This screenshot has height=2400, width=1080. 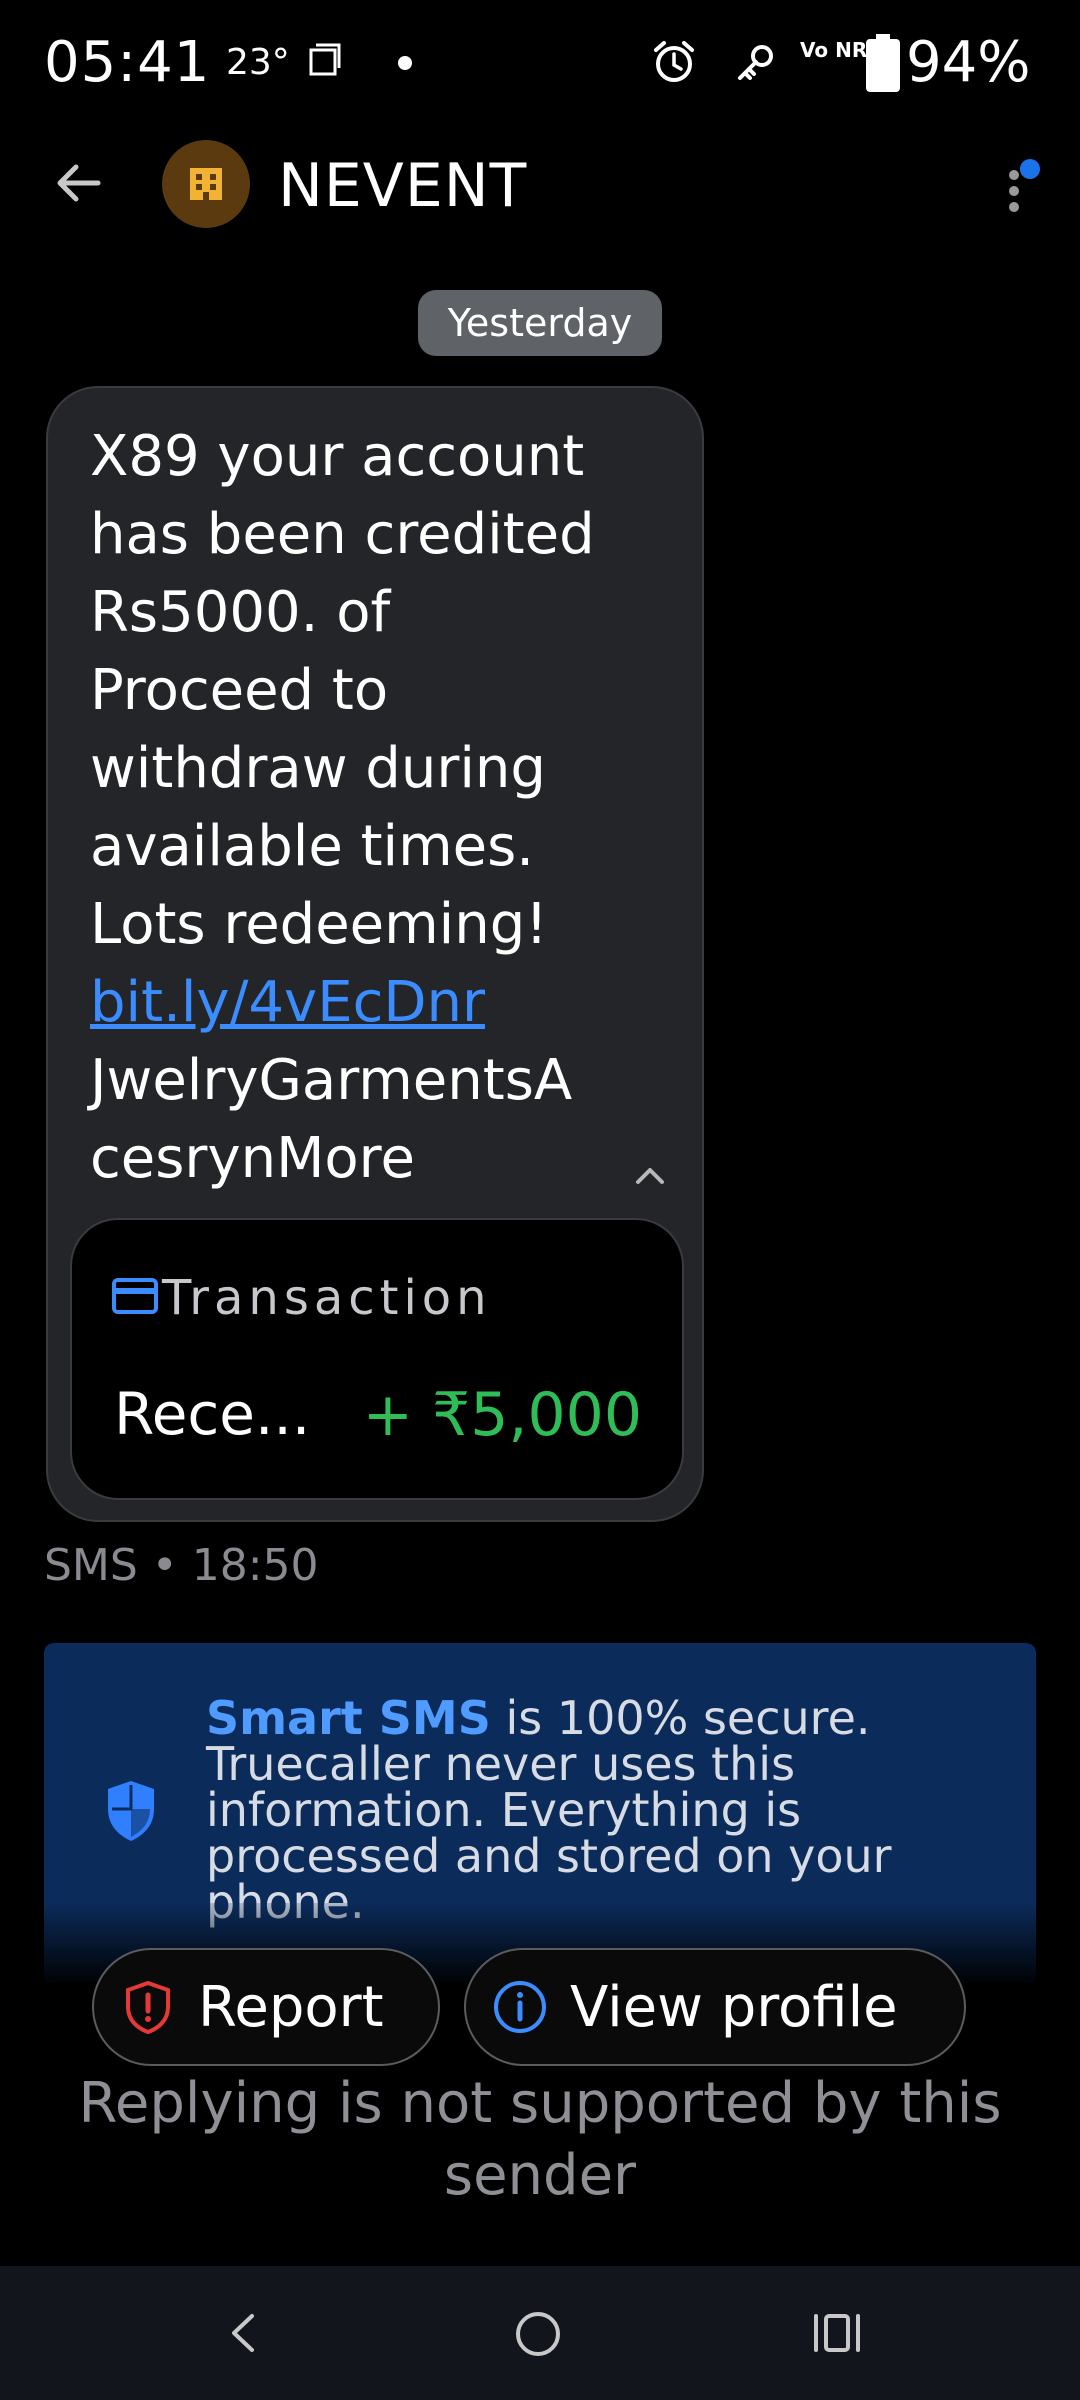 I want to click on vpn-key-icon, so click(x=755, y=62).